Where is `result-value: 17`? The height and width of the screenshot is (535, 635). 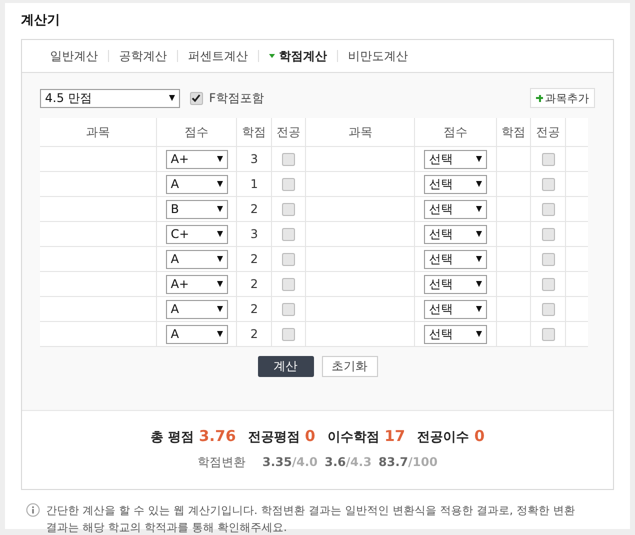 result-value: 17 is located at coordinates (395, 436).